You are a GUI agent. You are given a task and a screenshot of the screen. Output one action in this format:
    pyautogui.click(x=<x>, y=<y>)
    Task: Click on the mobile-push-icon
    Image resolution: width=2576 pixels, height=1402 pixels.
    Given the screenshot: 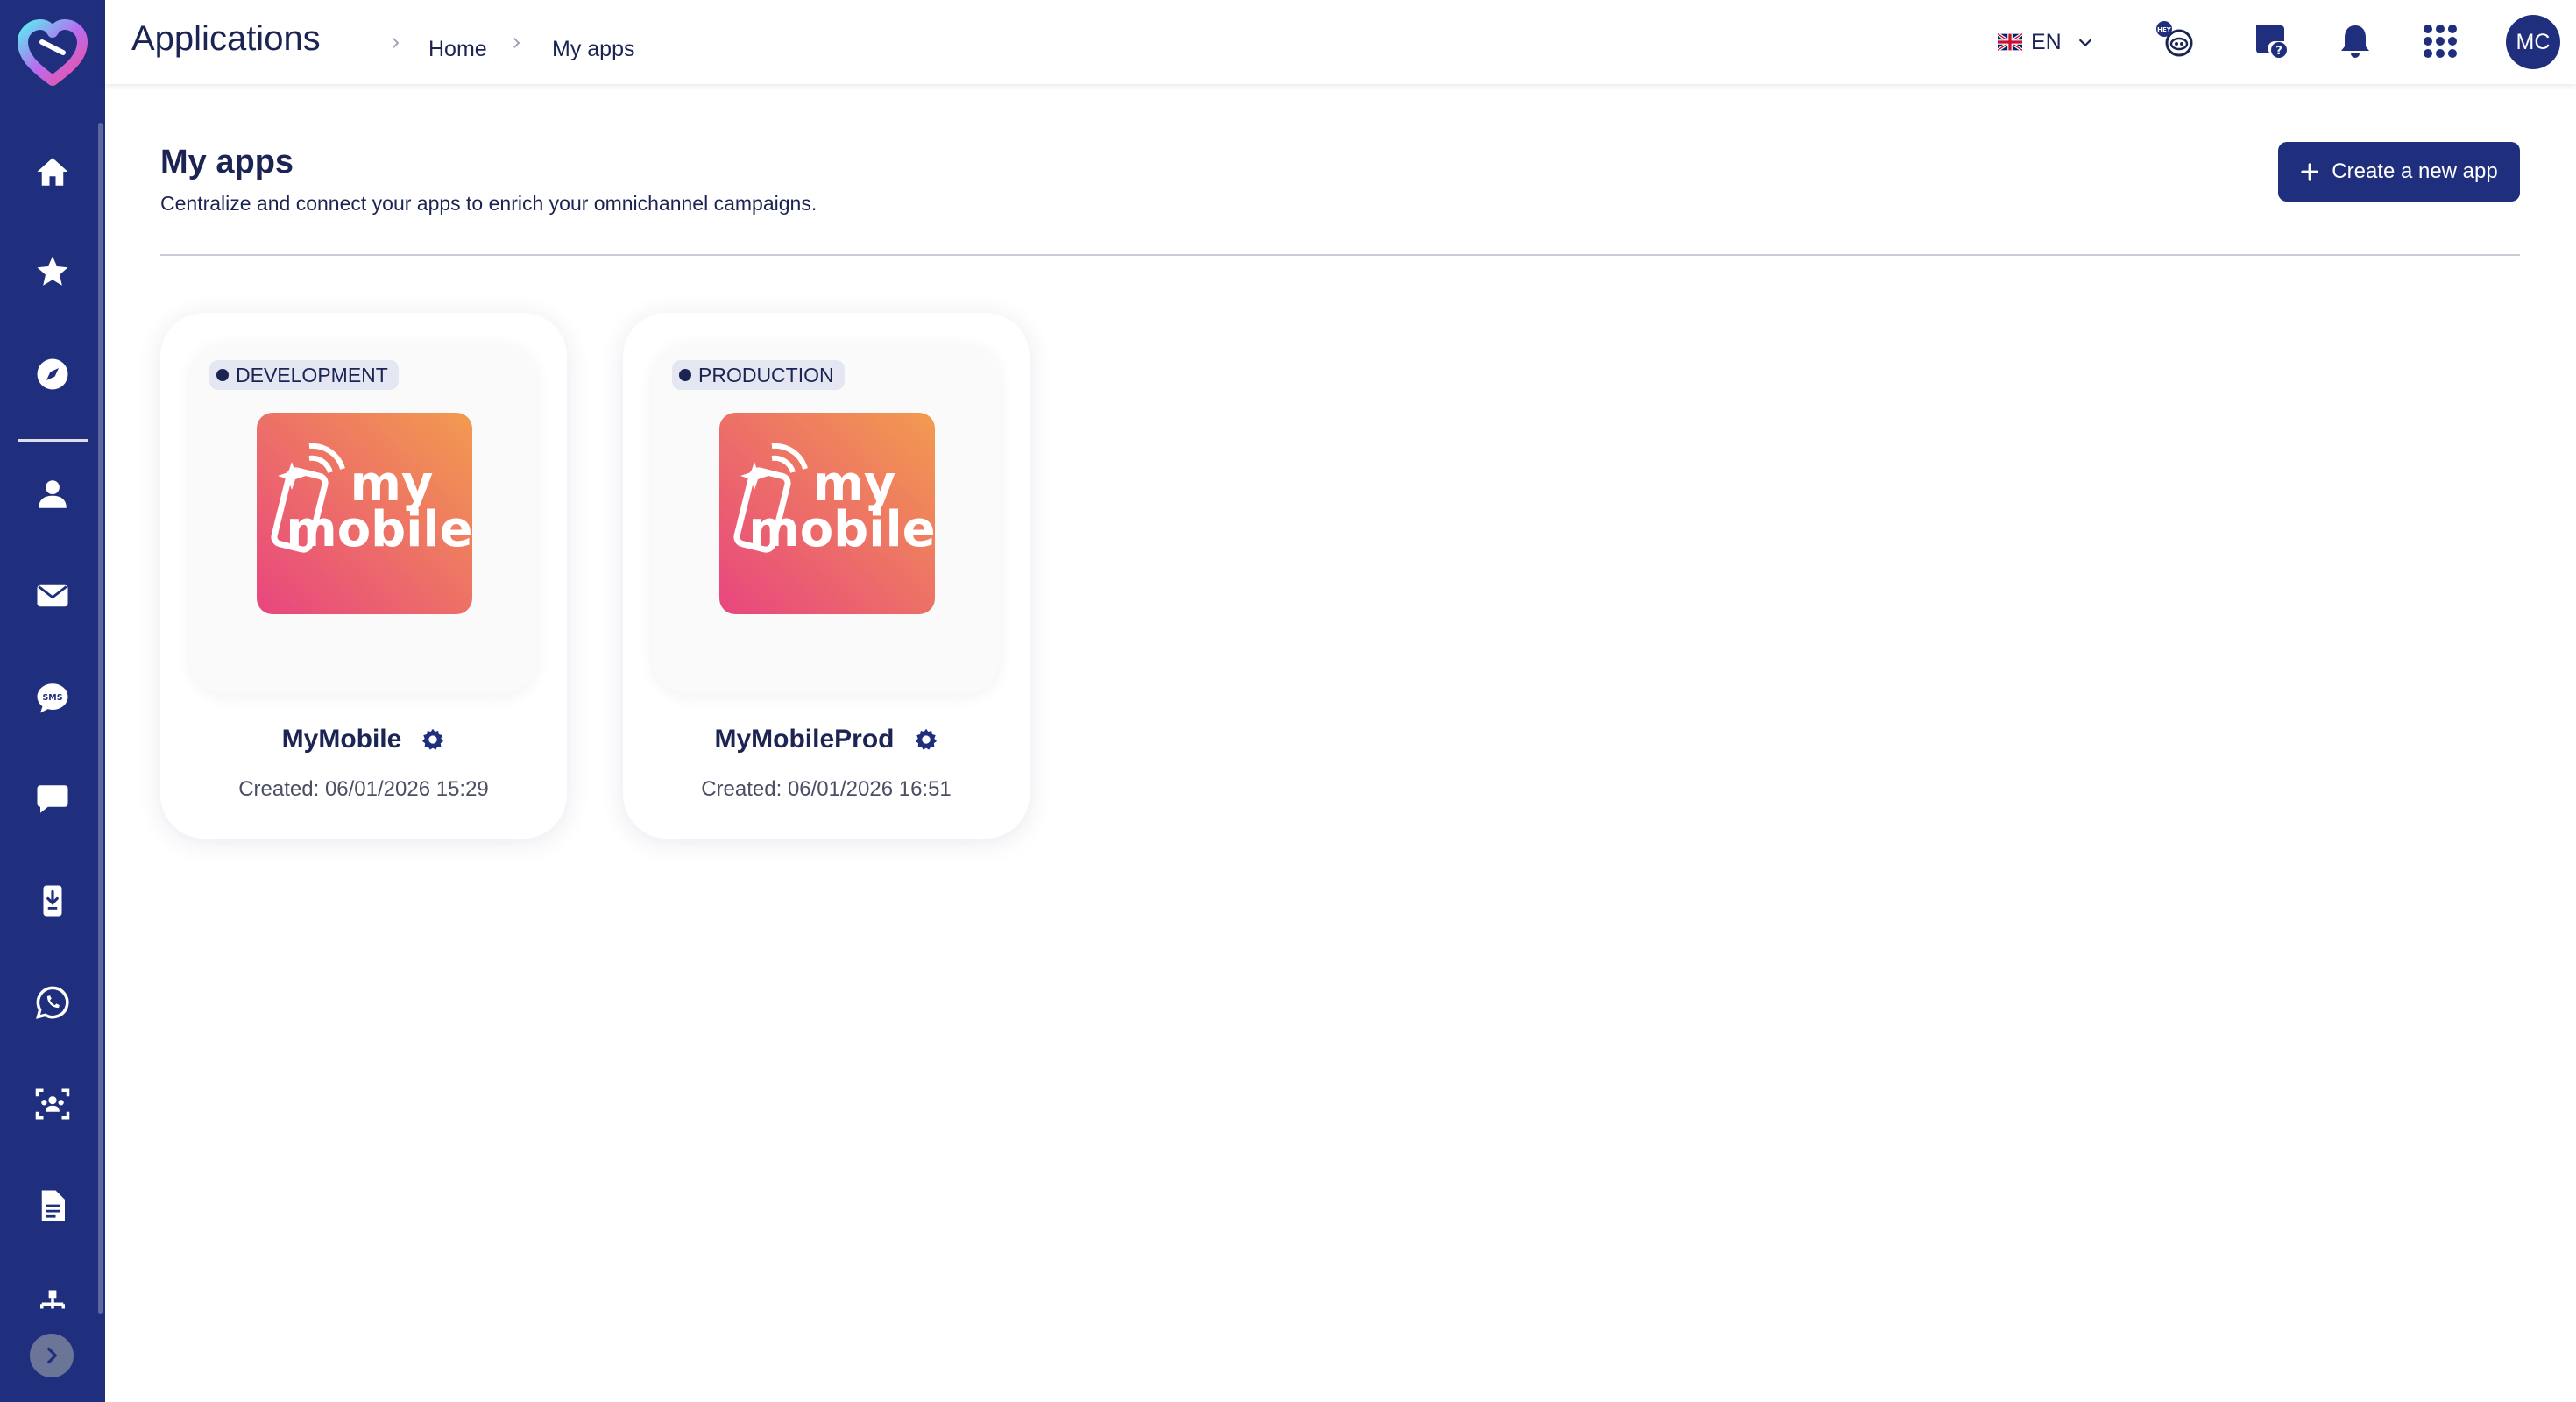 What is the action you would take?
    pyautogui.click(x=52, y=901)
    